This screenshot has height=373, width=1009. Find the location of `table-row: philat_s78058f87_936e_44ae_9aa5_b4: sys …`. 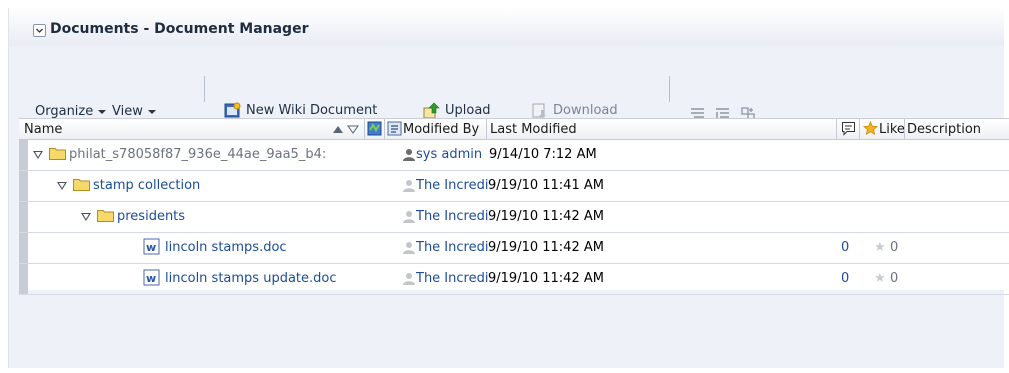

table-row: philat_s78058f87_936e_44ae_9aa5_b4: sys … is located at coordinates (514, 155).